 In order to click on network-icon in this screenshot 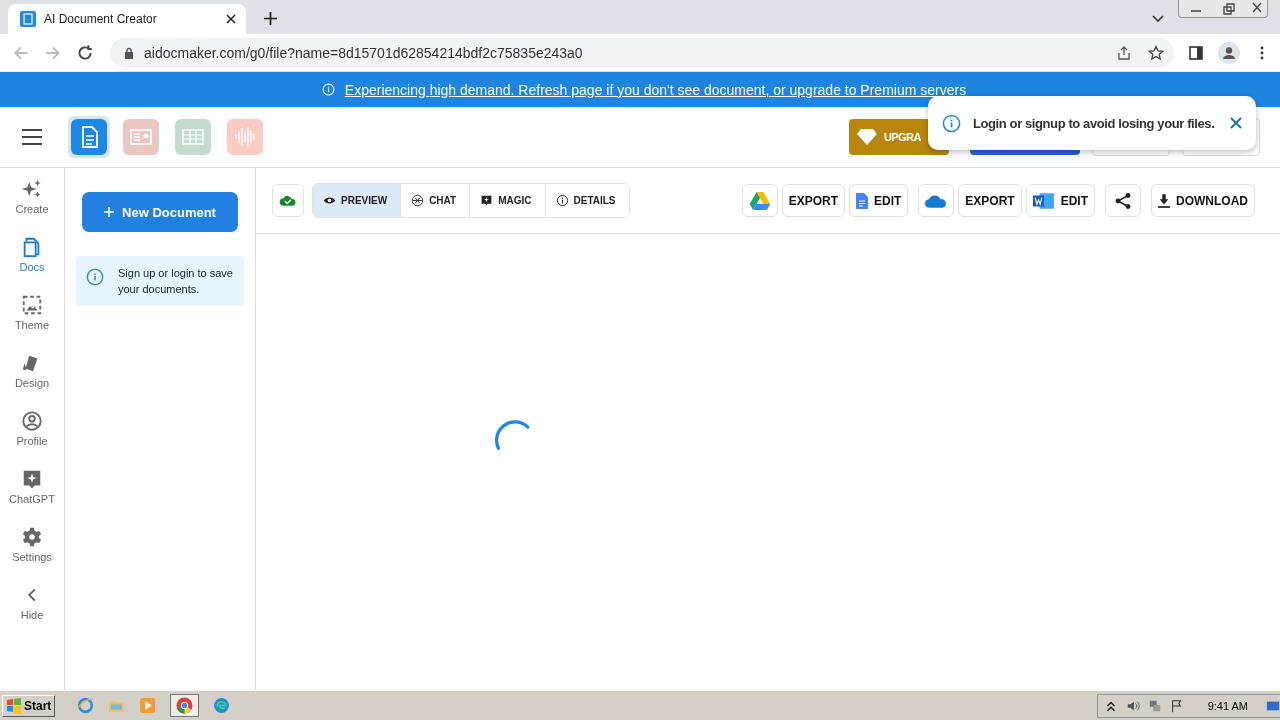, I will do `click(1154, 705)`.